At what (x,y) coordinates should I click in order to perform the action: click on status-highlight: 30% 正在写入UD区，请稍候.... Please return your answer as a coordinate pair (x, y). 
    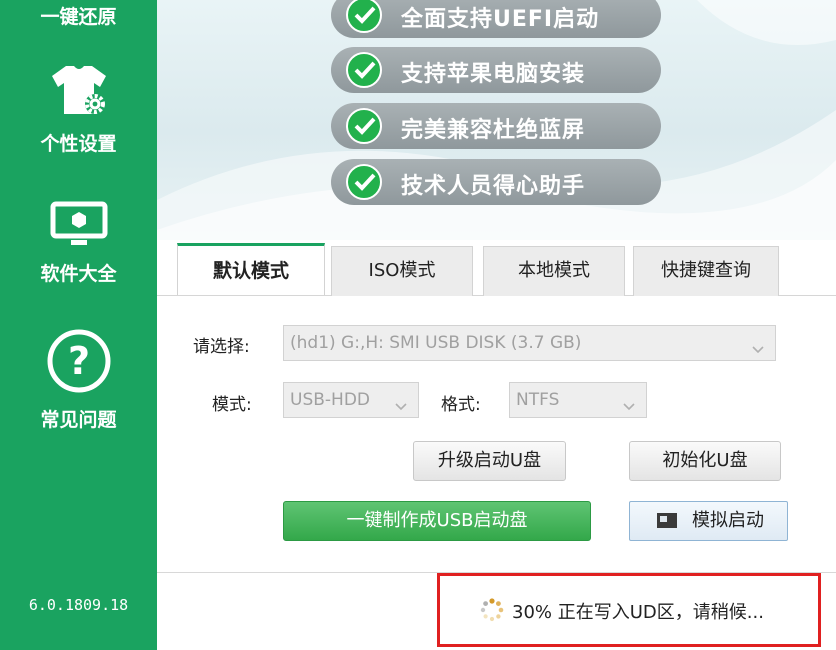
    Looking at the image, I should click on (629, 610).